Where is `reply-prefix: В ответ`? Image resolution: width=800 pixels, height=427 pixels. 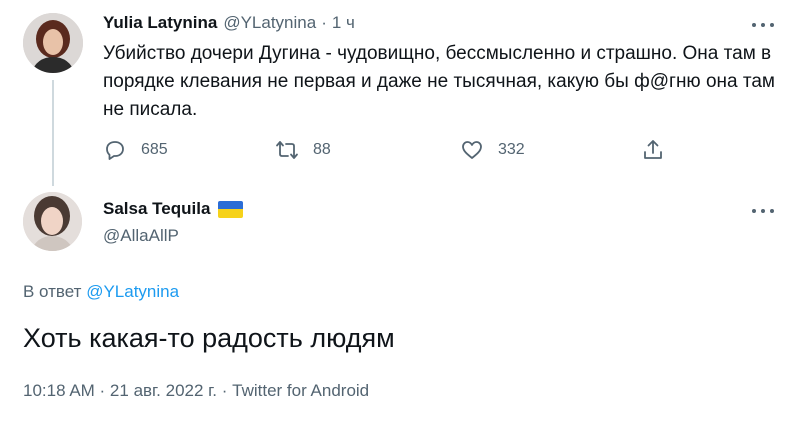
reply-prefix: В ответ is located at coordinates (52, 291).